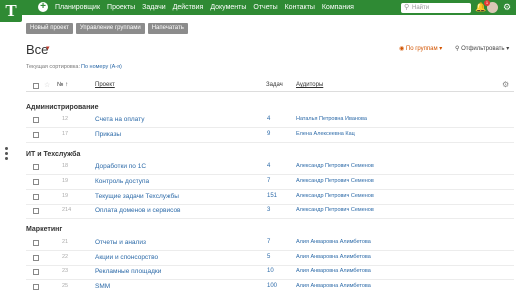 Image resolution: width=516 pixels, height=290 pixels. What do you see at coordinates (407, 7) in the screenshot?
I see `search-icon: ⚲` at bounding box center [407, 7].